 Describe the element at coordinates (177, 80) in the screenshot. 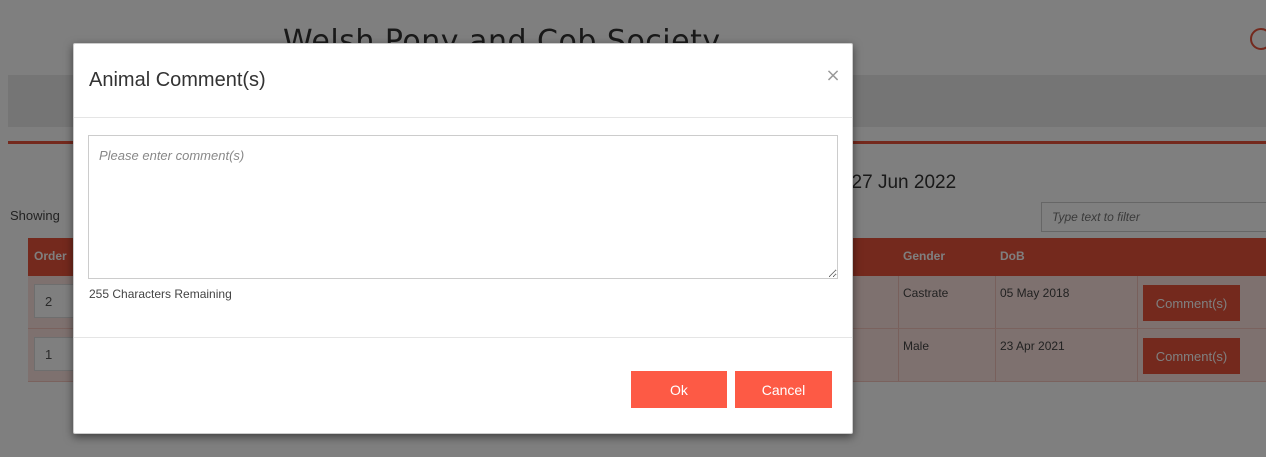

I see `modal-title: Animal Comment(s)` at that location.